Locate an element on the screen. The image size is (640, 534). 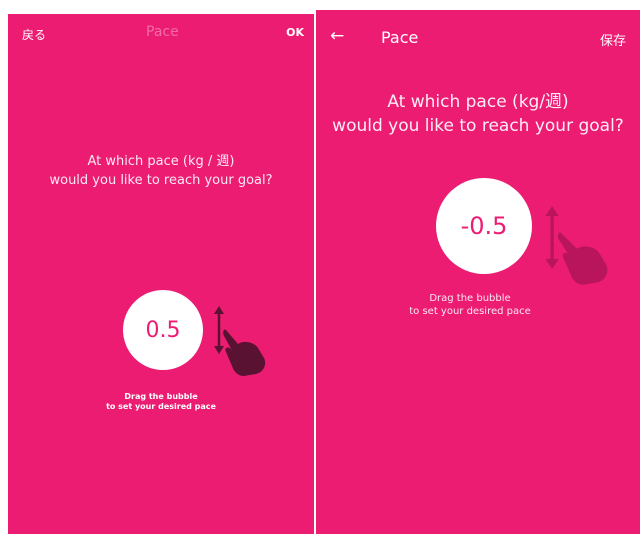
back-arrow-icon: ← is located at coordinates (337, 36).